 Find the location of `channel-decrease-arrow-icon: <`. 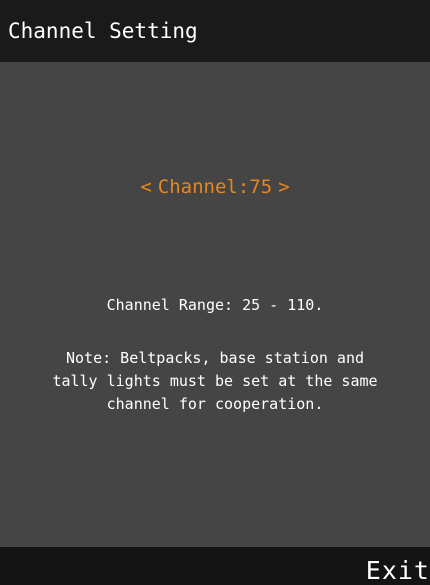

channel-decrease-arrow-icon: < is located at coordinates (145, 187).